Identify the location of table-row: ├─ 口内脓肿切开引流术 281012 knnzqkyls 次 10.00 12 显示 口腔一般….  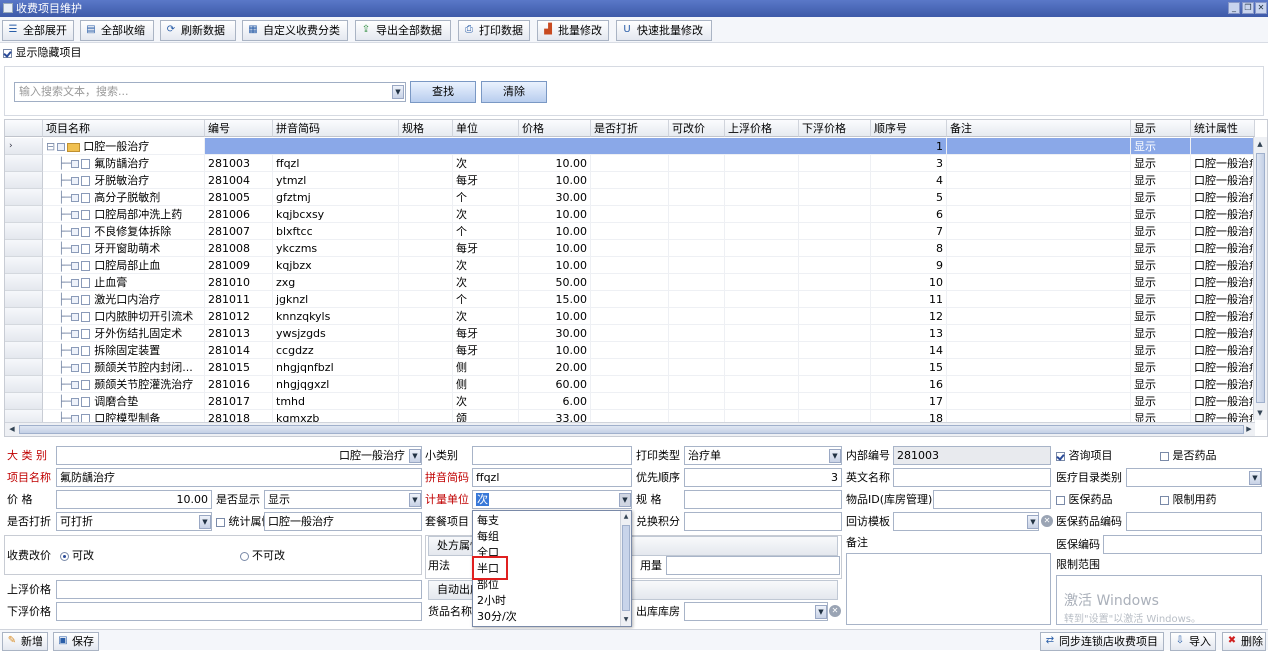
(630, 316).